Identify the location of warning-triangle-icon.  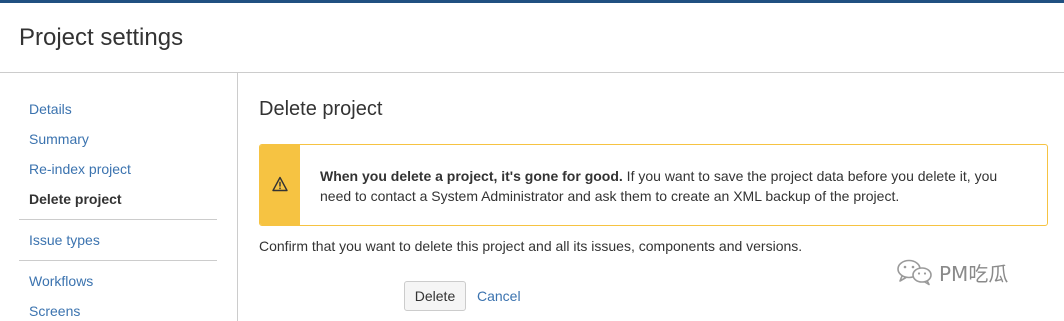
(280, 184).